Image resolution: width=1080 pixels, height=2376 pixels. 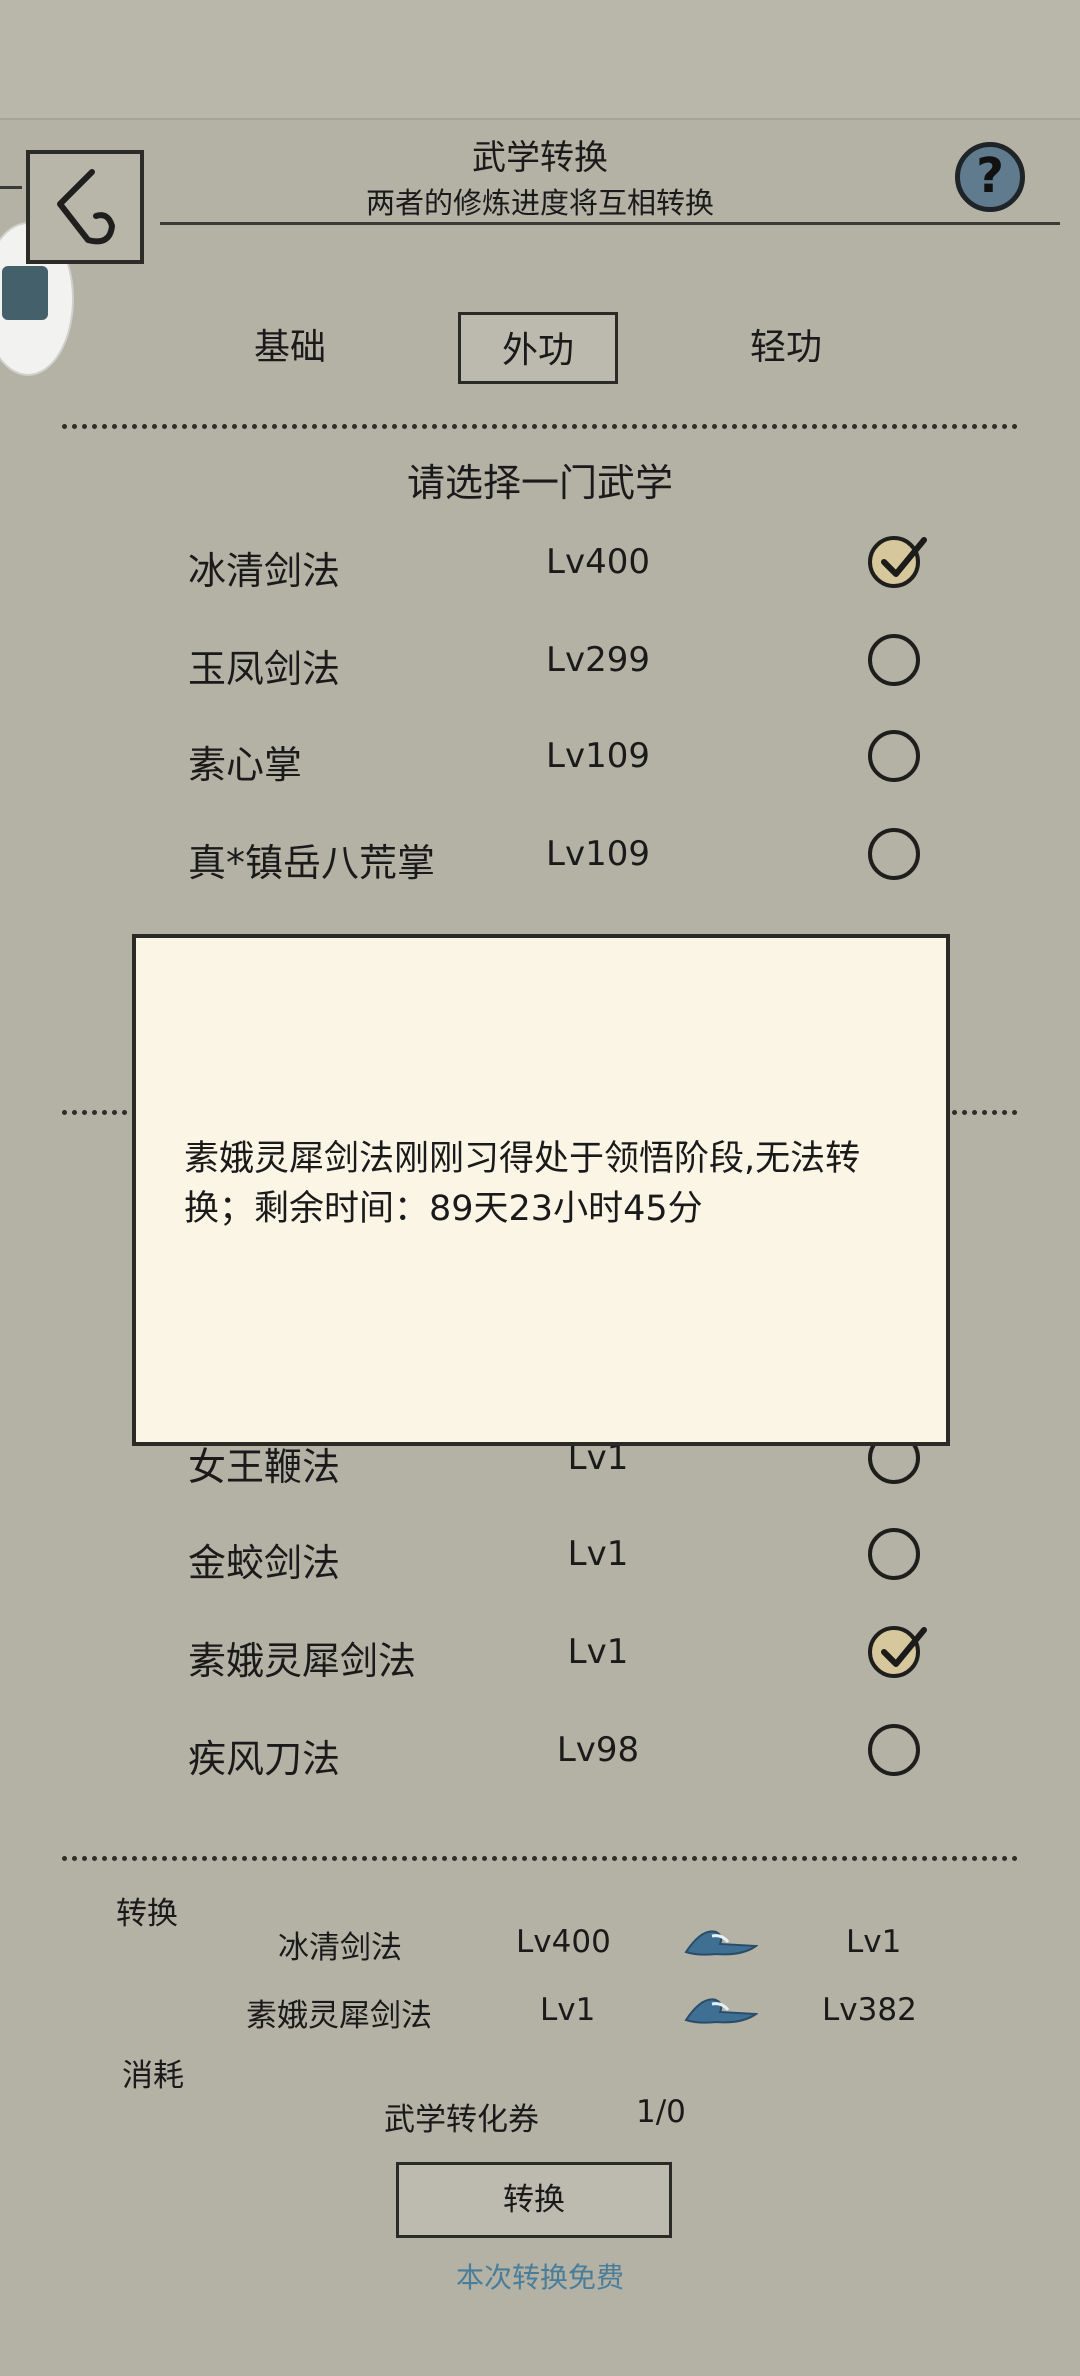 I want to click on header-divider, so click(x=610, y=223).